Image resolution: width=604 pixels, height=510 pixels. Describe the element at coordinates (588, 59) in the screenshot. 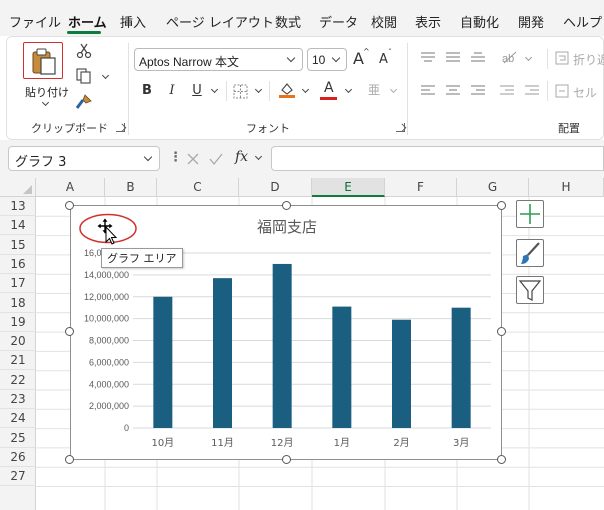

I see `wrap-text-label: 折り返` at that location.